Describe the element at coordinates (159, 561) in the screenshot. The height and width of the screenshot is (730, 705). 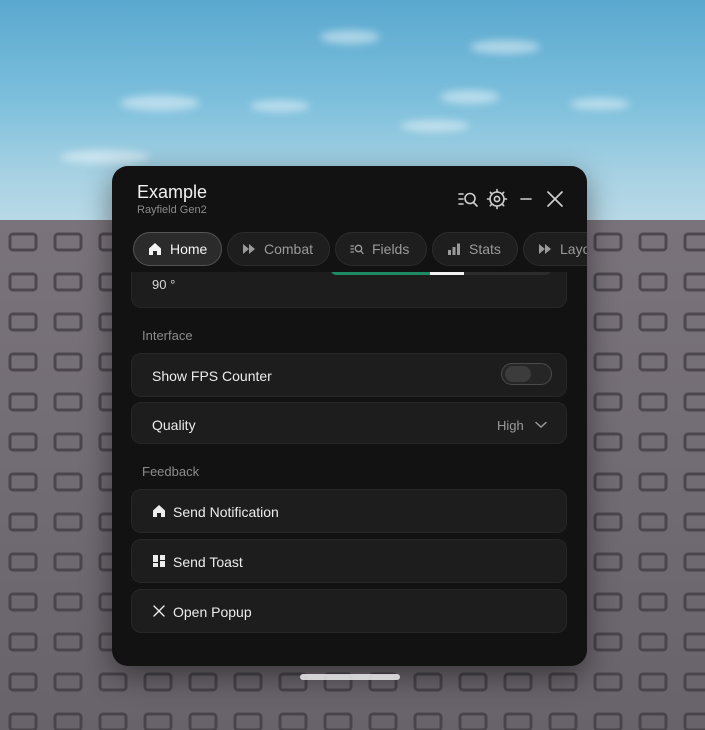
I see `layout-icon` at that location.